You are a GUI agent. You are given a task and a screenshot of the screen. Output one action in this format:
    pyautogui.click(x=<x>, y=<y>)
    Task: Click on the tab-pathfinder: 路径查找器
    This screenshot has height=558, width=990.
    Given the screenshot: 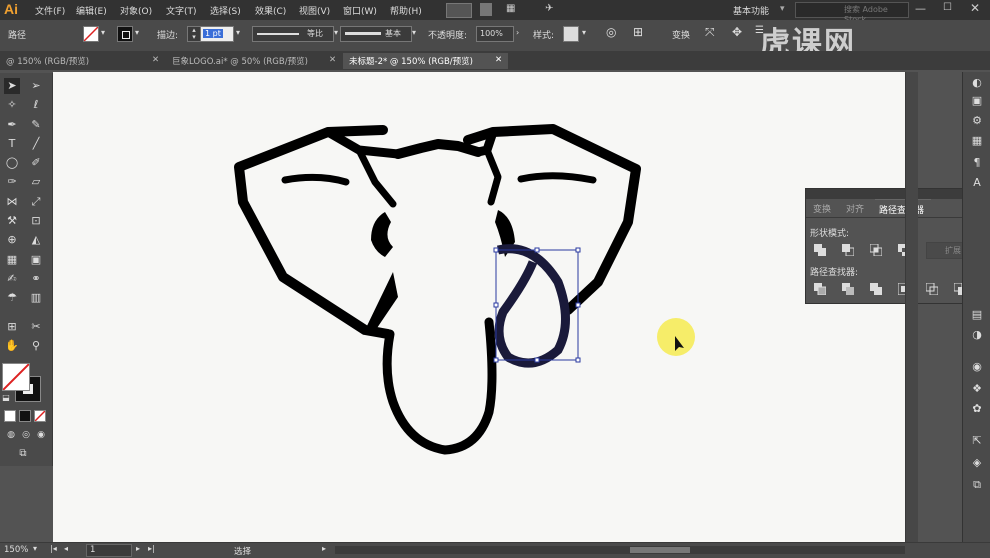 What is the action you would take?
    pyautogui.click(x=903, y=208)
    